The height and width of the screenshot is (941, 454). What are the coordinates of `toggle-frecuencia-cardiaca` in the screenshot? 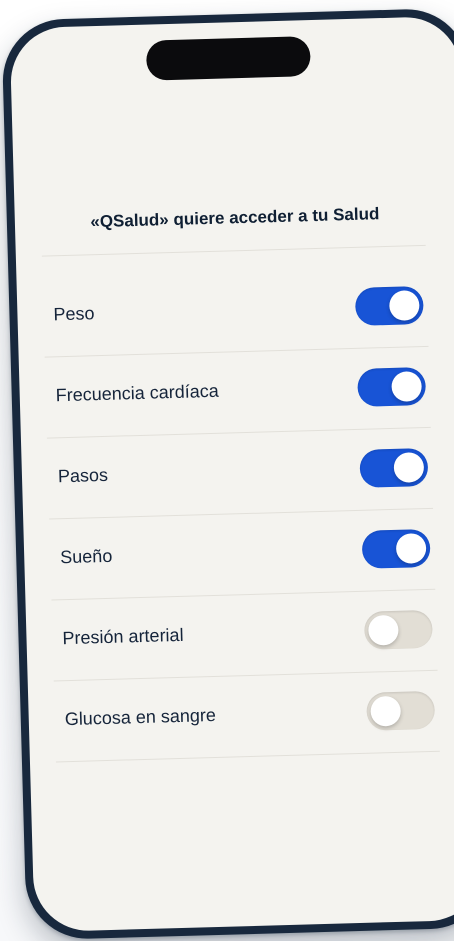 It's located at (392, 386).